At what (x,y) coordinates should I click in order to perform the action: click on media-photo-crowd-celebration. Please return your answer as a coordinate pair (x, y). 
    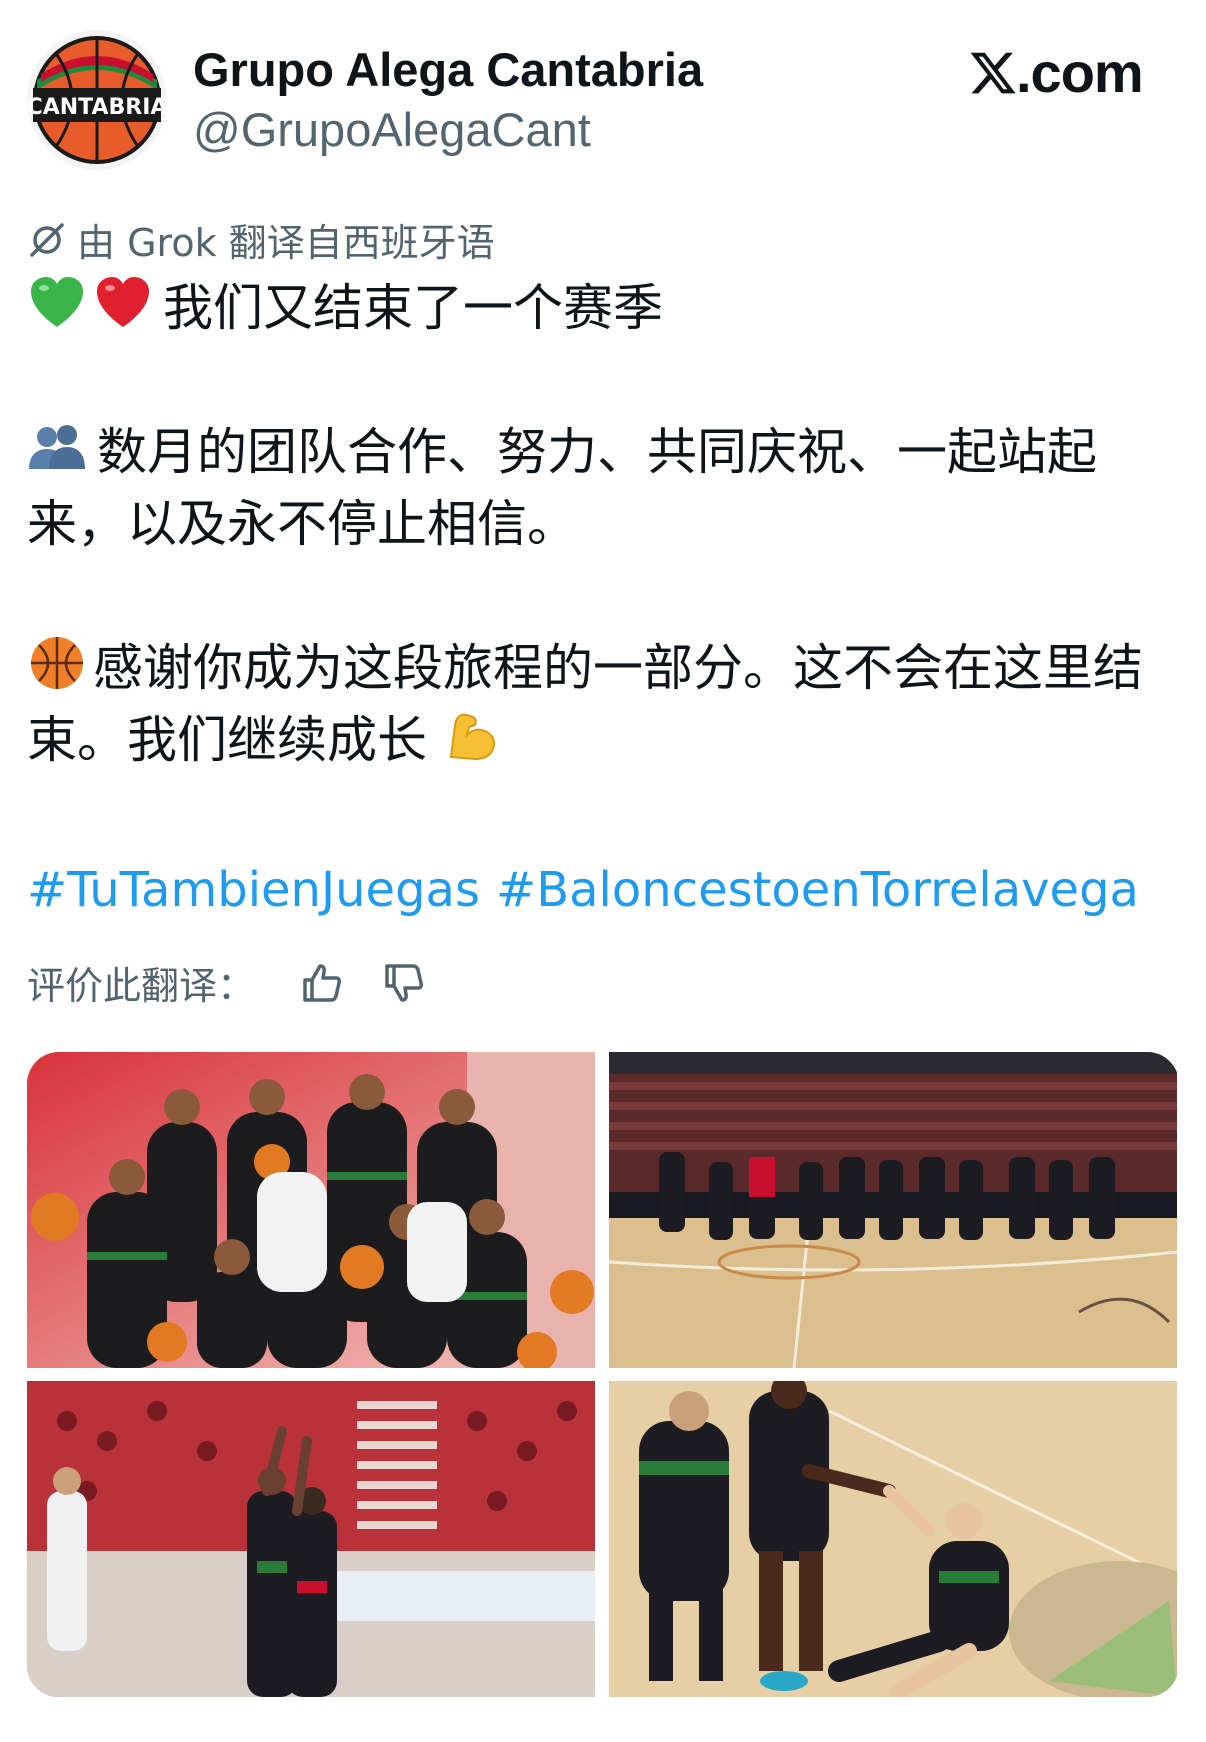
    Looking at the image, I should click on (311, 1539).